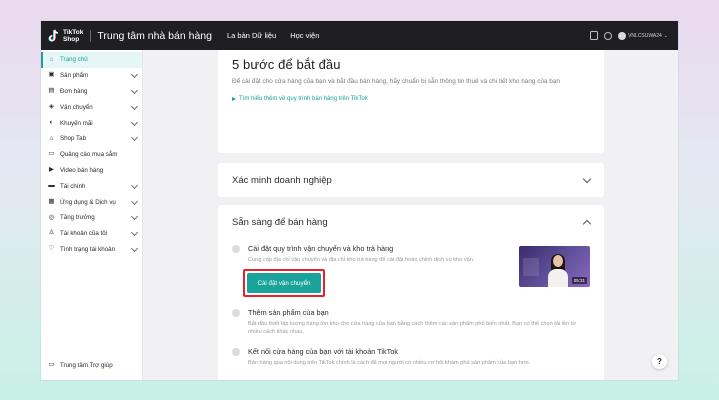  I want to click on account-health-icon: ♡, so click(51, 249).